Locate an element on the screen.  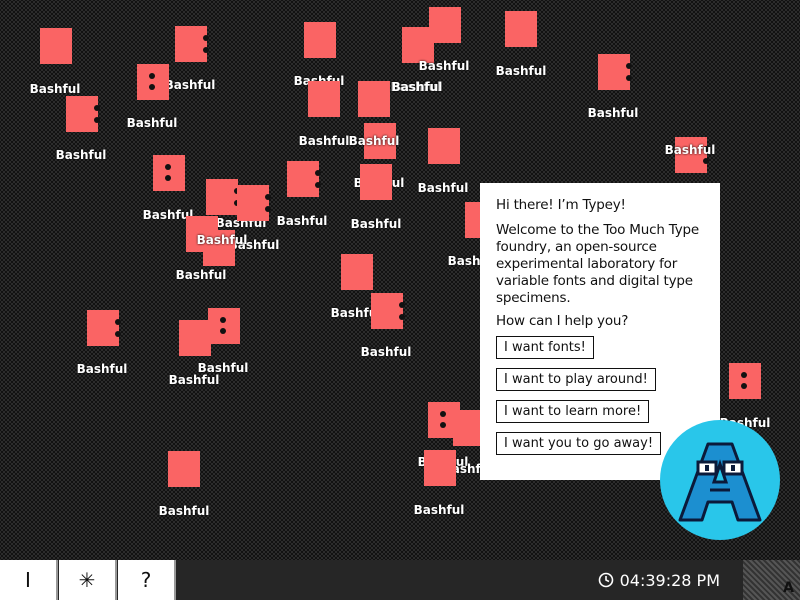
clock-icon is located at coordinates (605, 580).